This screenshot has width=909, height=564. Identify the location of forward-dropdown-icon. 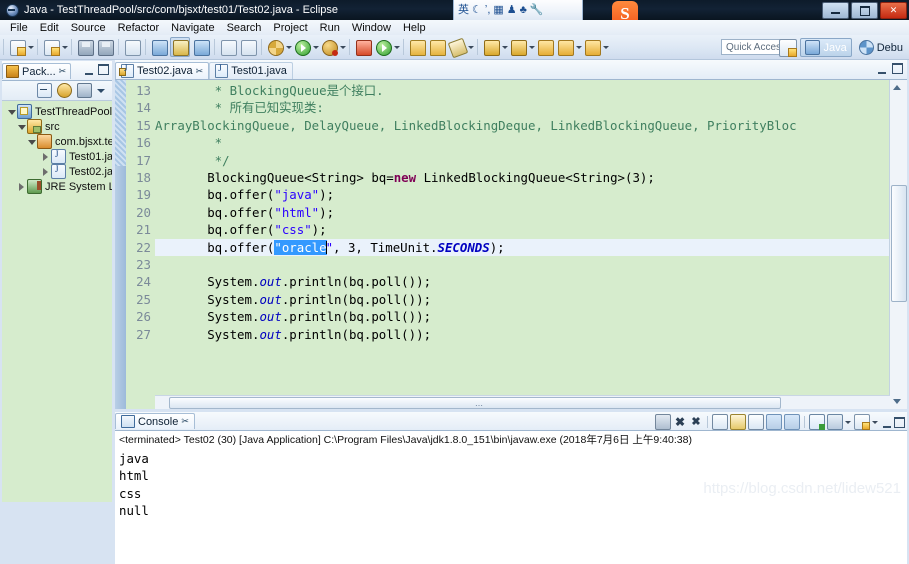
(605, 47).